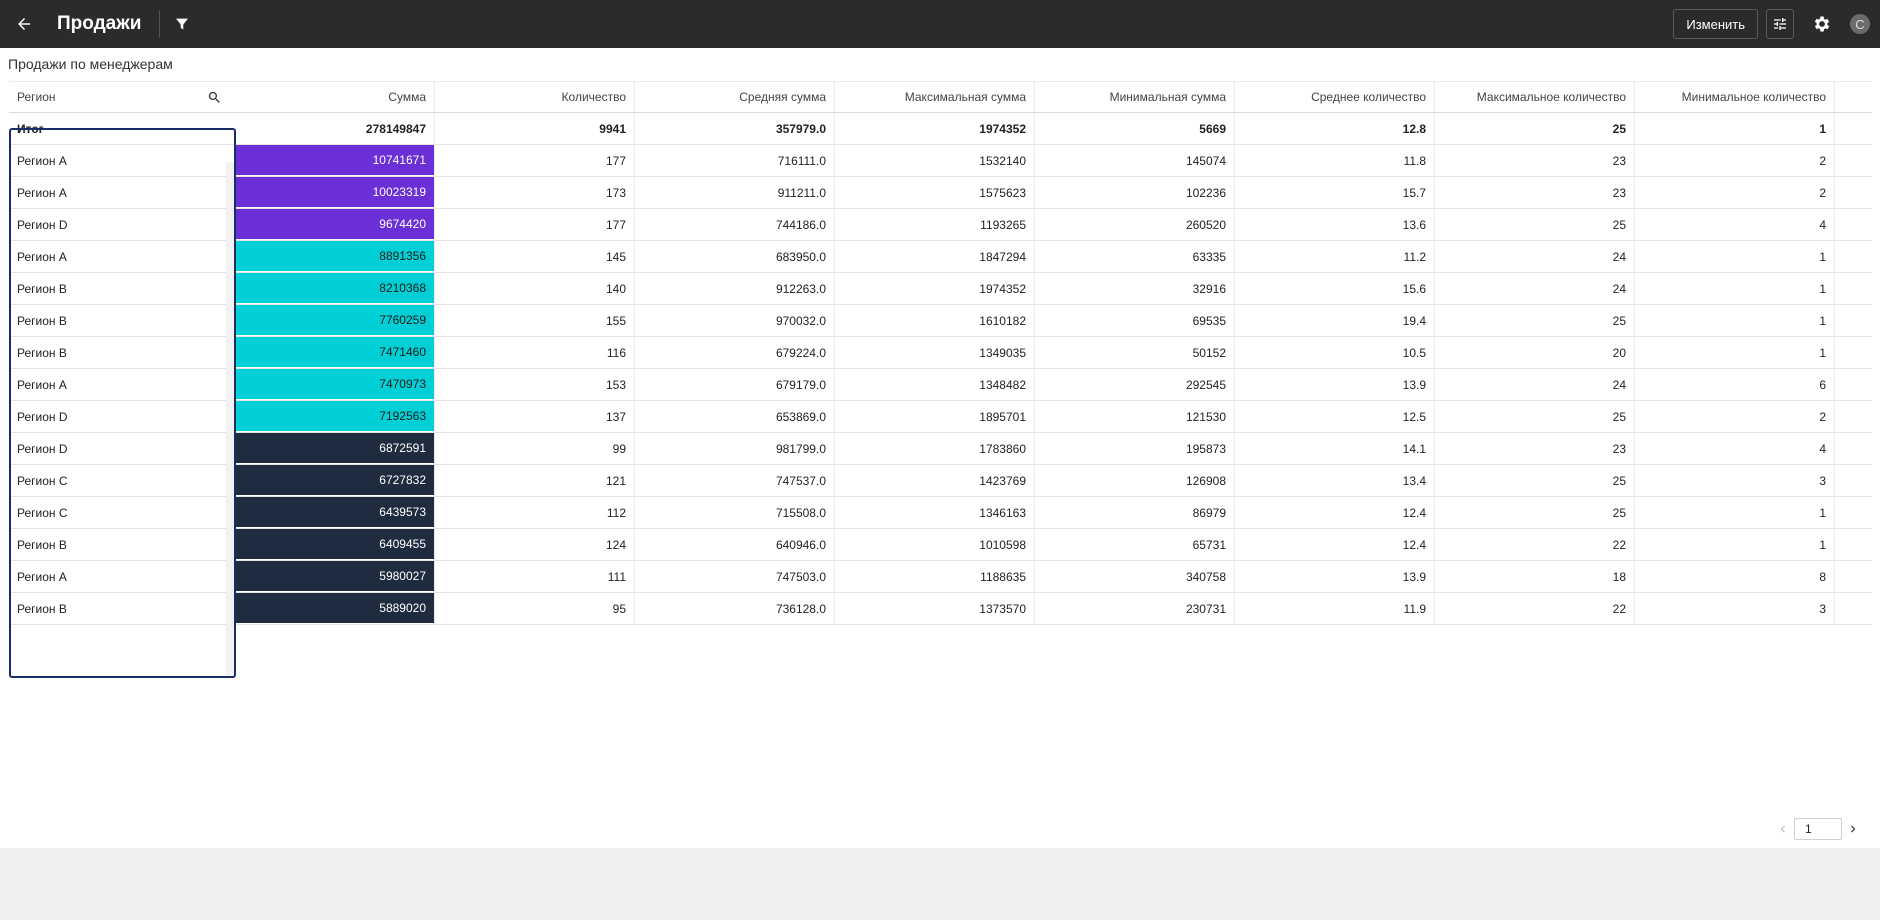 The height and width of the screenshot is (920, 1880). What do you see at coordinates (1335, 128) in the screenshot?
I see `total-cell: 12.8` at bounding box center [1335, 128].